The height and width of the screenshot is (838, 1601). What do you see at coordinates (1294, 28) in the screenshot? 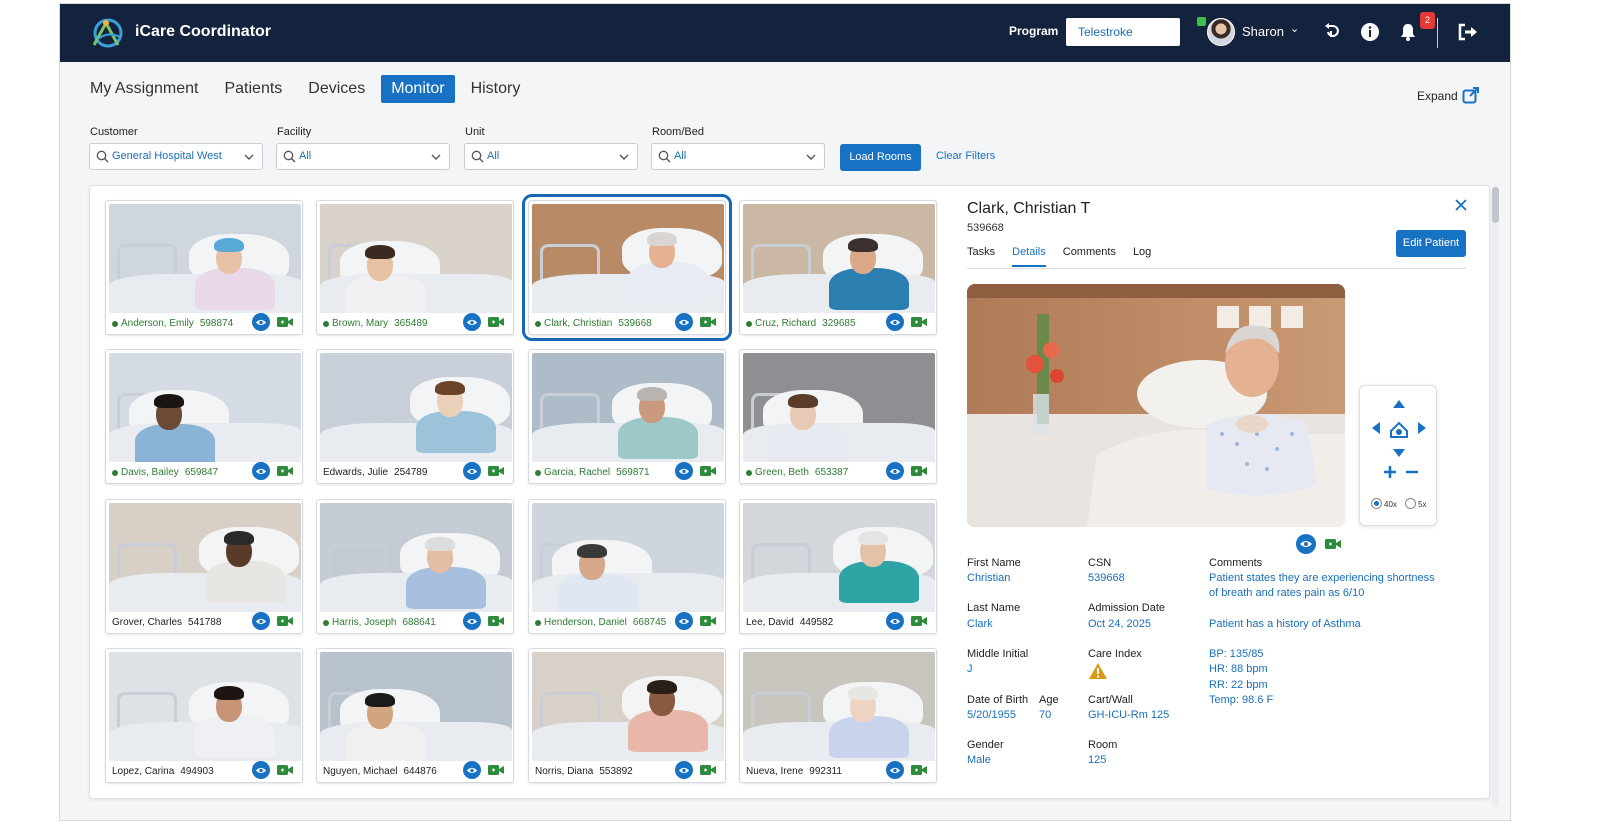
I see `chevron-down-icon: ⌄` at bounding box center [1294, 28].